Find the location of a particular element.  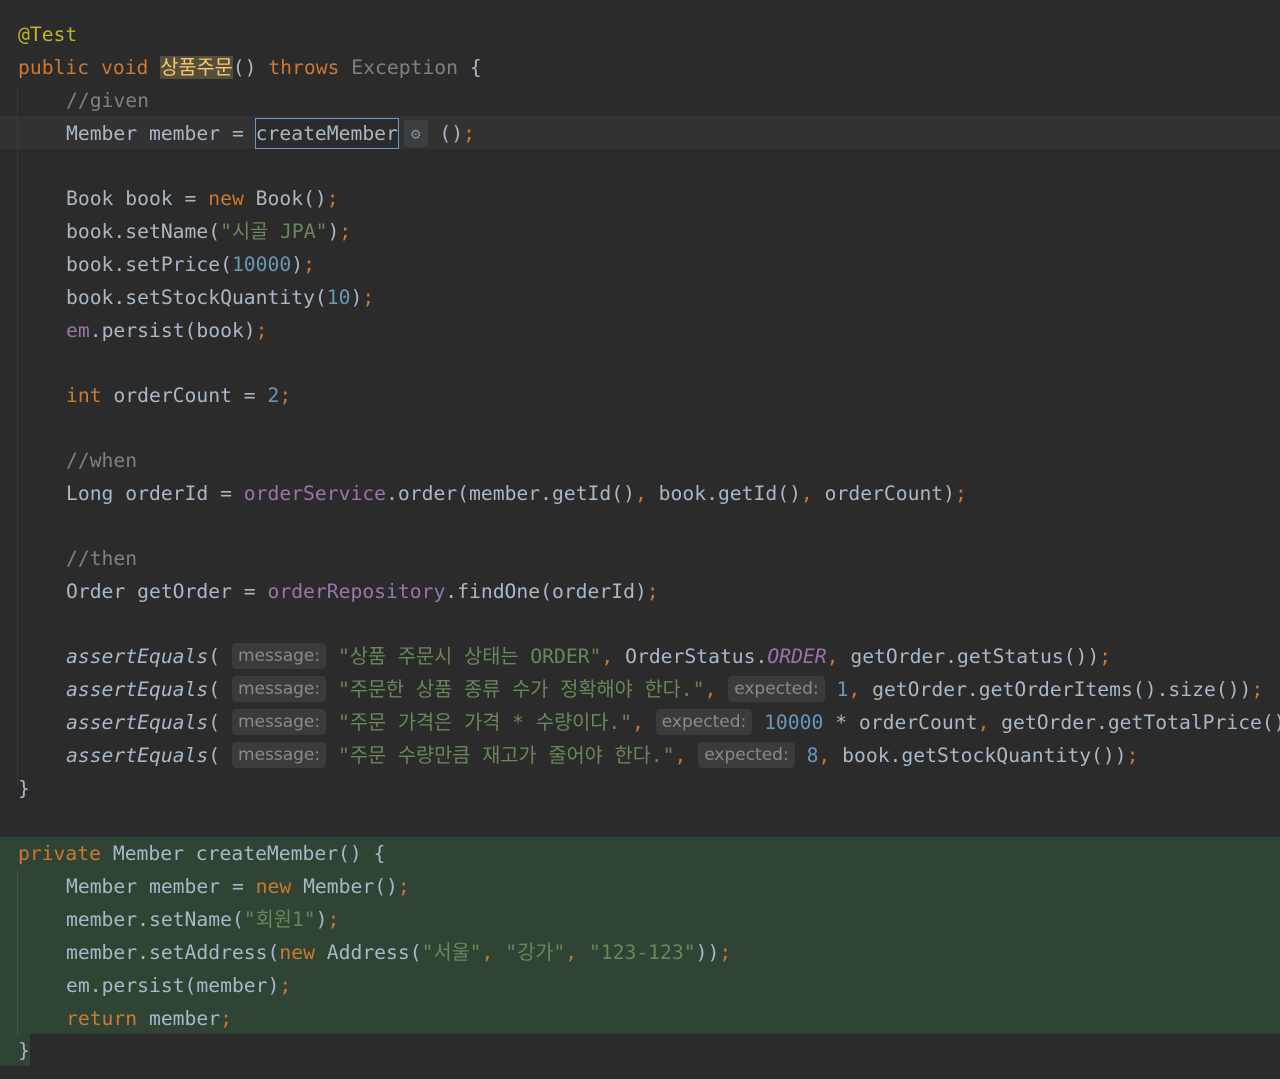

code-line: //when is located at coordinates (101, 460).